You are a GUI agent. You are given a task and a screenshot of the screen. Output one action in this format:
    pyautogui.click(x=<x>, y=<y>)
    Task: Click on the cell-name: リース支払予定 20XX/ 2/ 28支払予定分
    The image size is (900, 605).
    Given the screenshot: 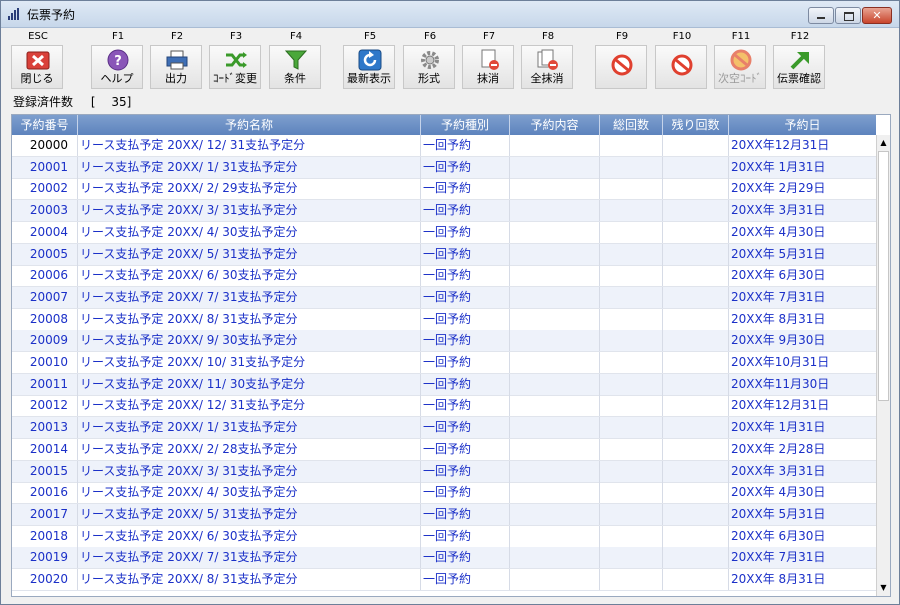 What is the action you would take?
    pyautogui.click(x=249, y=449)
    